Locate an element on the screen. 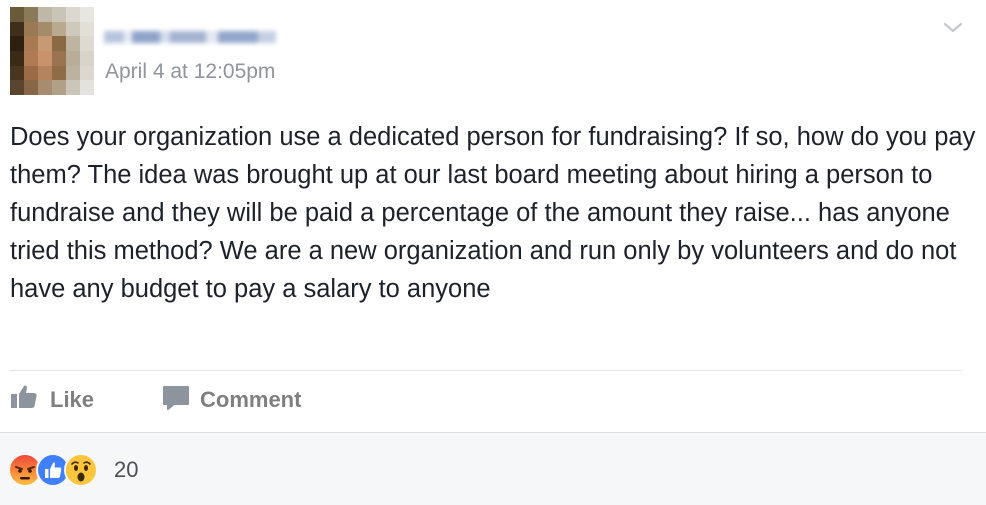 Image resolution: width=986 pixels, height=505 pixels. post-timestamp: April 4 at 12:05pm is located at coordinates (190, 72).